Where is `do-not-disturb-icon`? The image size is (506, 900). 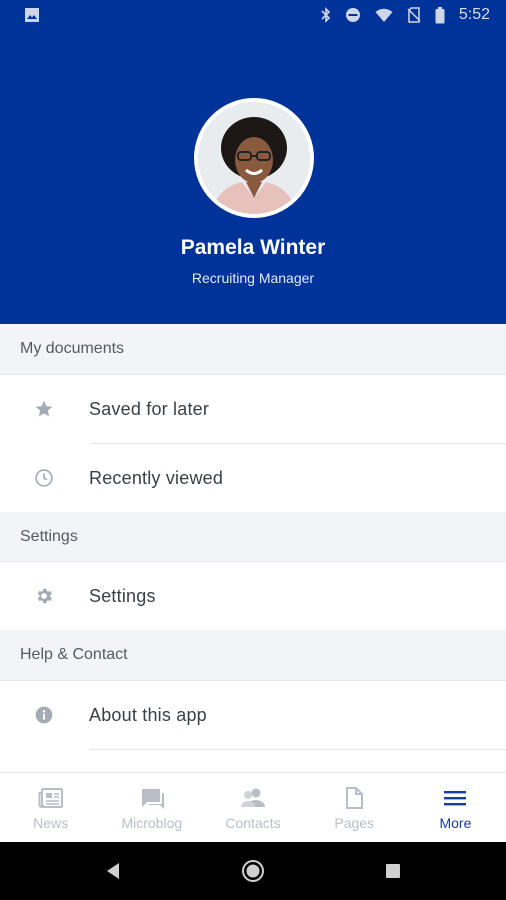 do-not-disturb-icon is located at coordinates (353, 15).